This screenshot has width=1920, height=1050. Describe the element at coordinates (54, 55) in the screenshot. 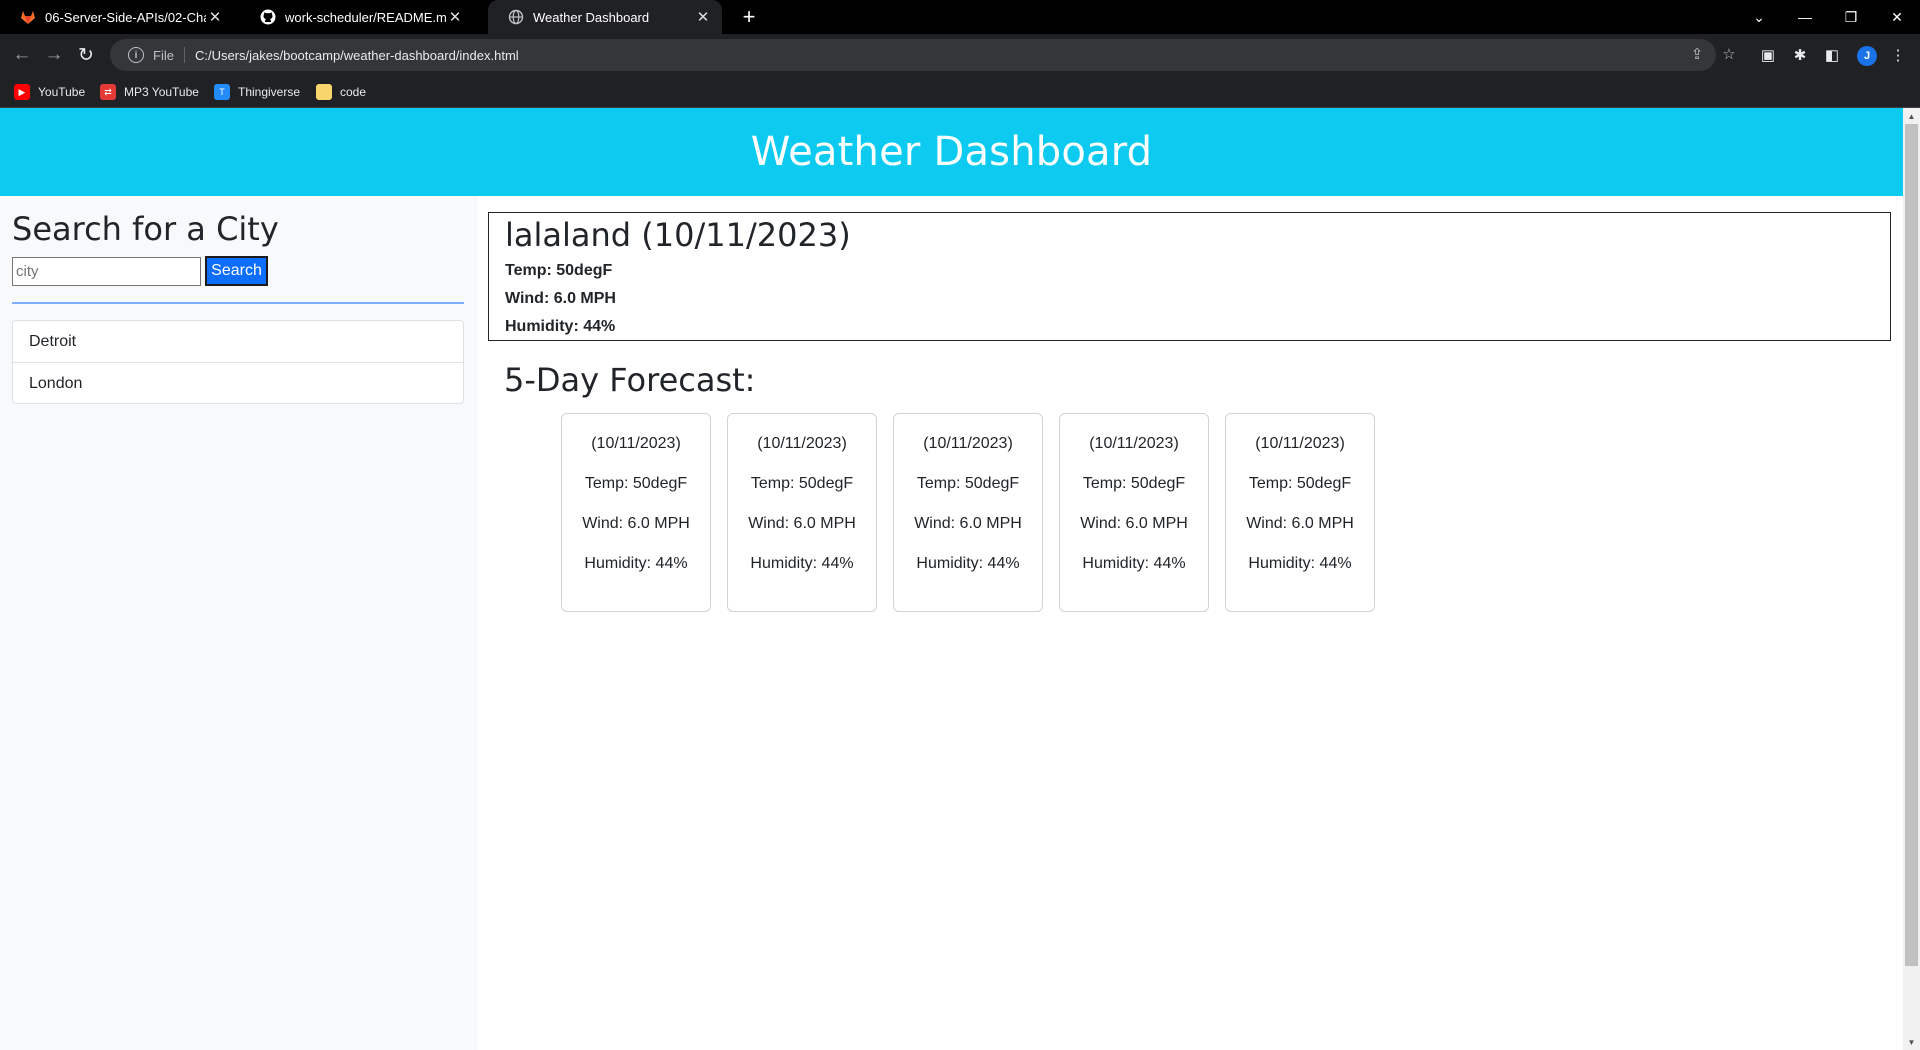

I see `forward-button: →` at that location.